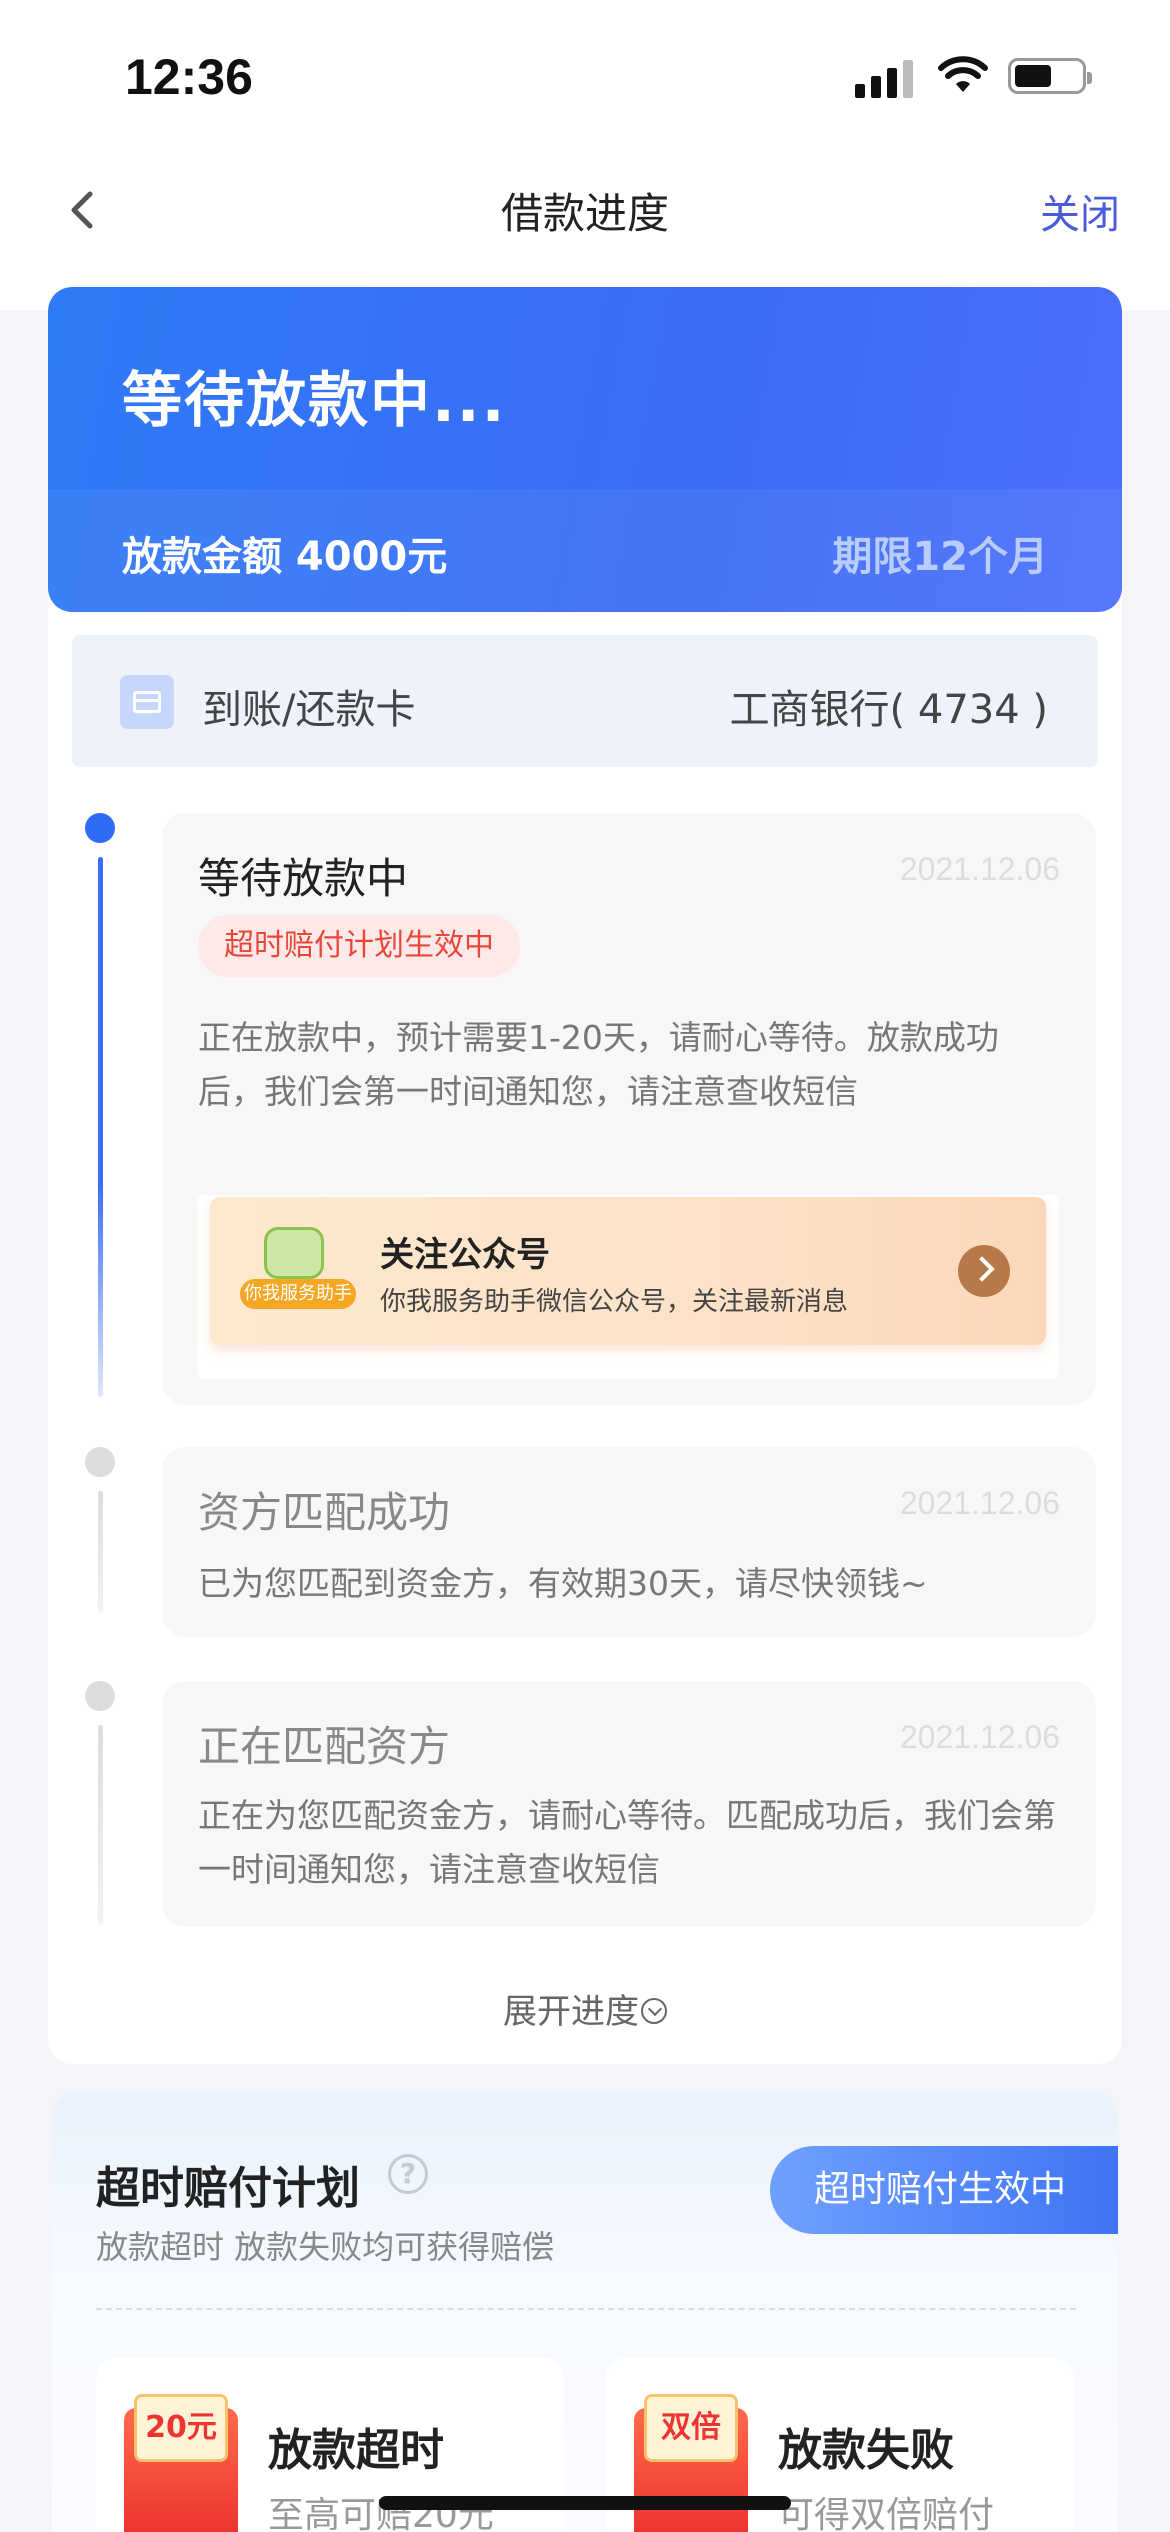 The width and height of the screenshot is (1170, 2532). What do you see at coordinates (940, 557) in the screenshot?
I see `loan-term: 期限12个月` at bounding box center [940, 557].